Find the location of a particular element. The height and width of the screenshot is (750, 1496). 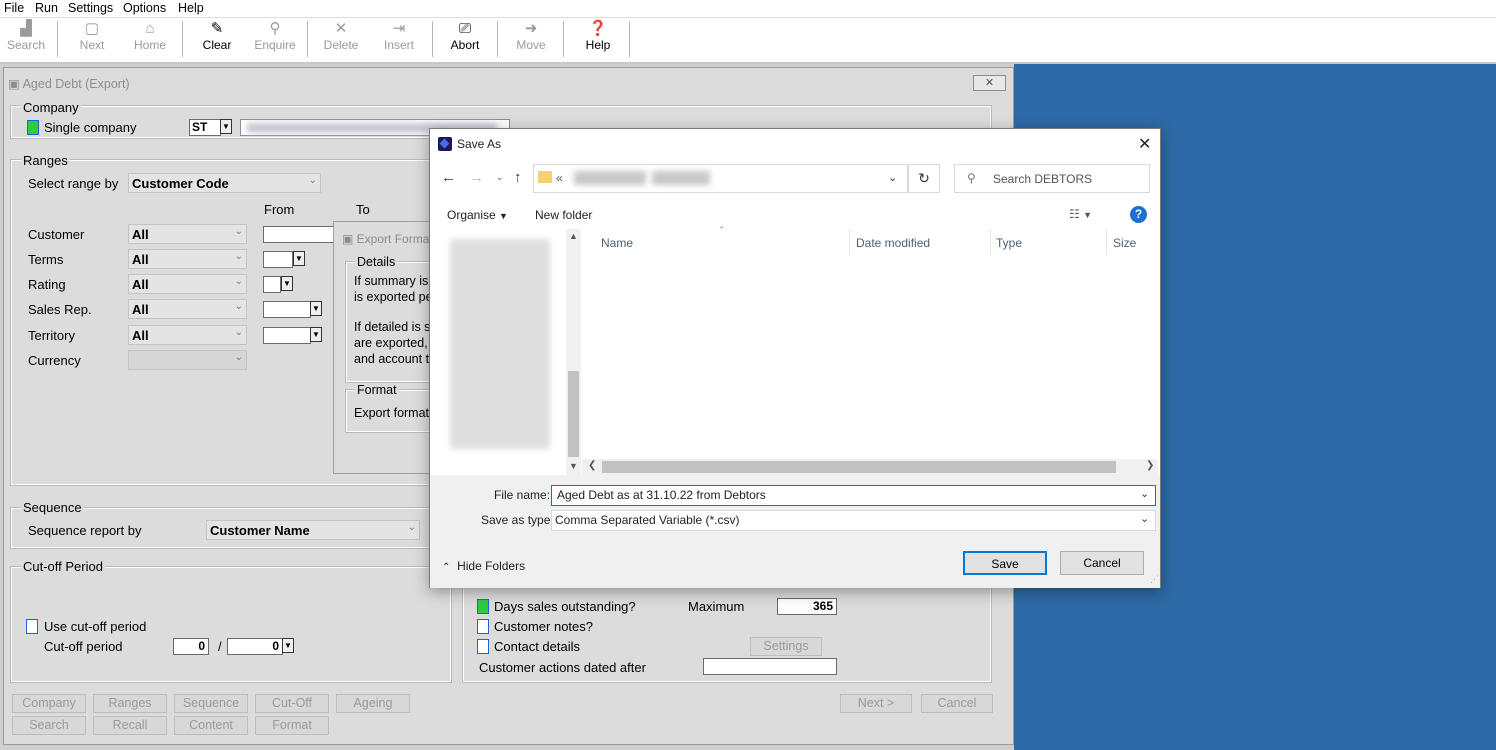

column-type: Type is located at coordinates (1009, 243).